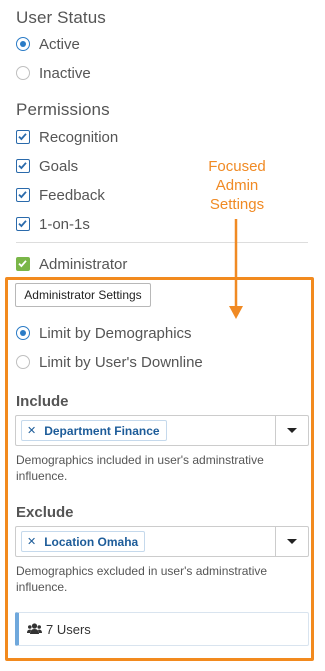  I want to click on permission-feedback: Feedback, so click(60, 195).